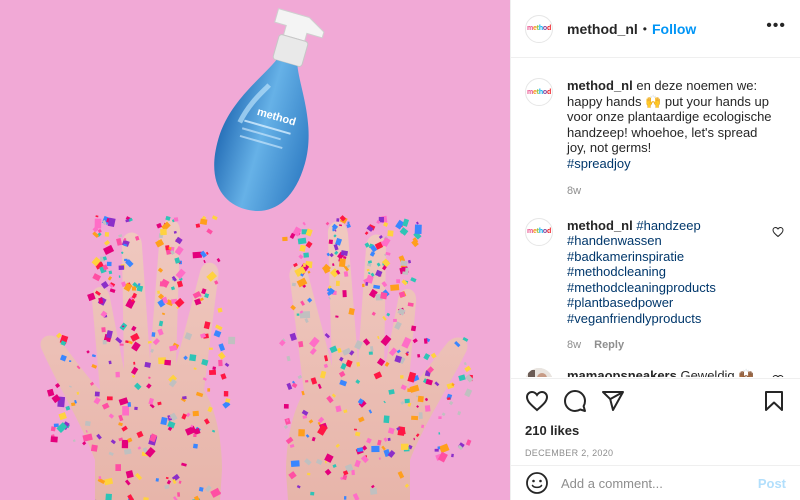 This screenshot has width=800, height=500. I want to click on comment-username: mamaopsneakers, so click(622, 373).